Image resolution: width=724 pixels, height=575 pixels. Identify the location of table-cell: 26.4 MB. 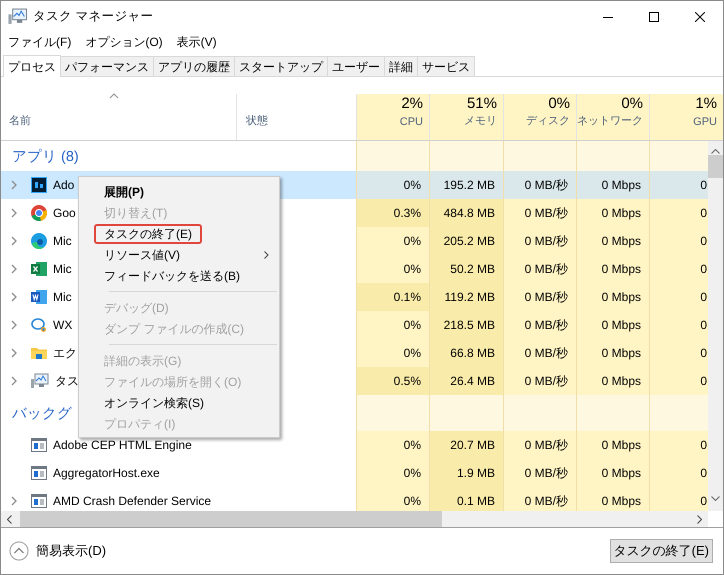
(466, 381).